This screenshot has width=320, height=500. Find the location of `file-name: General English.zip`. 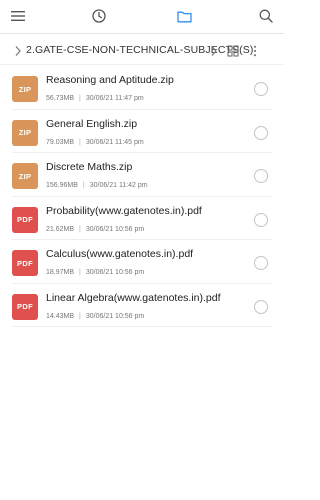

file-name: General English.zip is located at coordinates (92, 123).